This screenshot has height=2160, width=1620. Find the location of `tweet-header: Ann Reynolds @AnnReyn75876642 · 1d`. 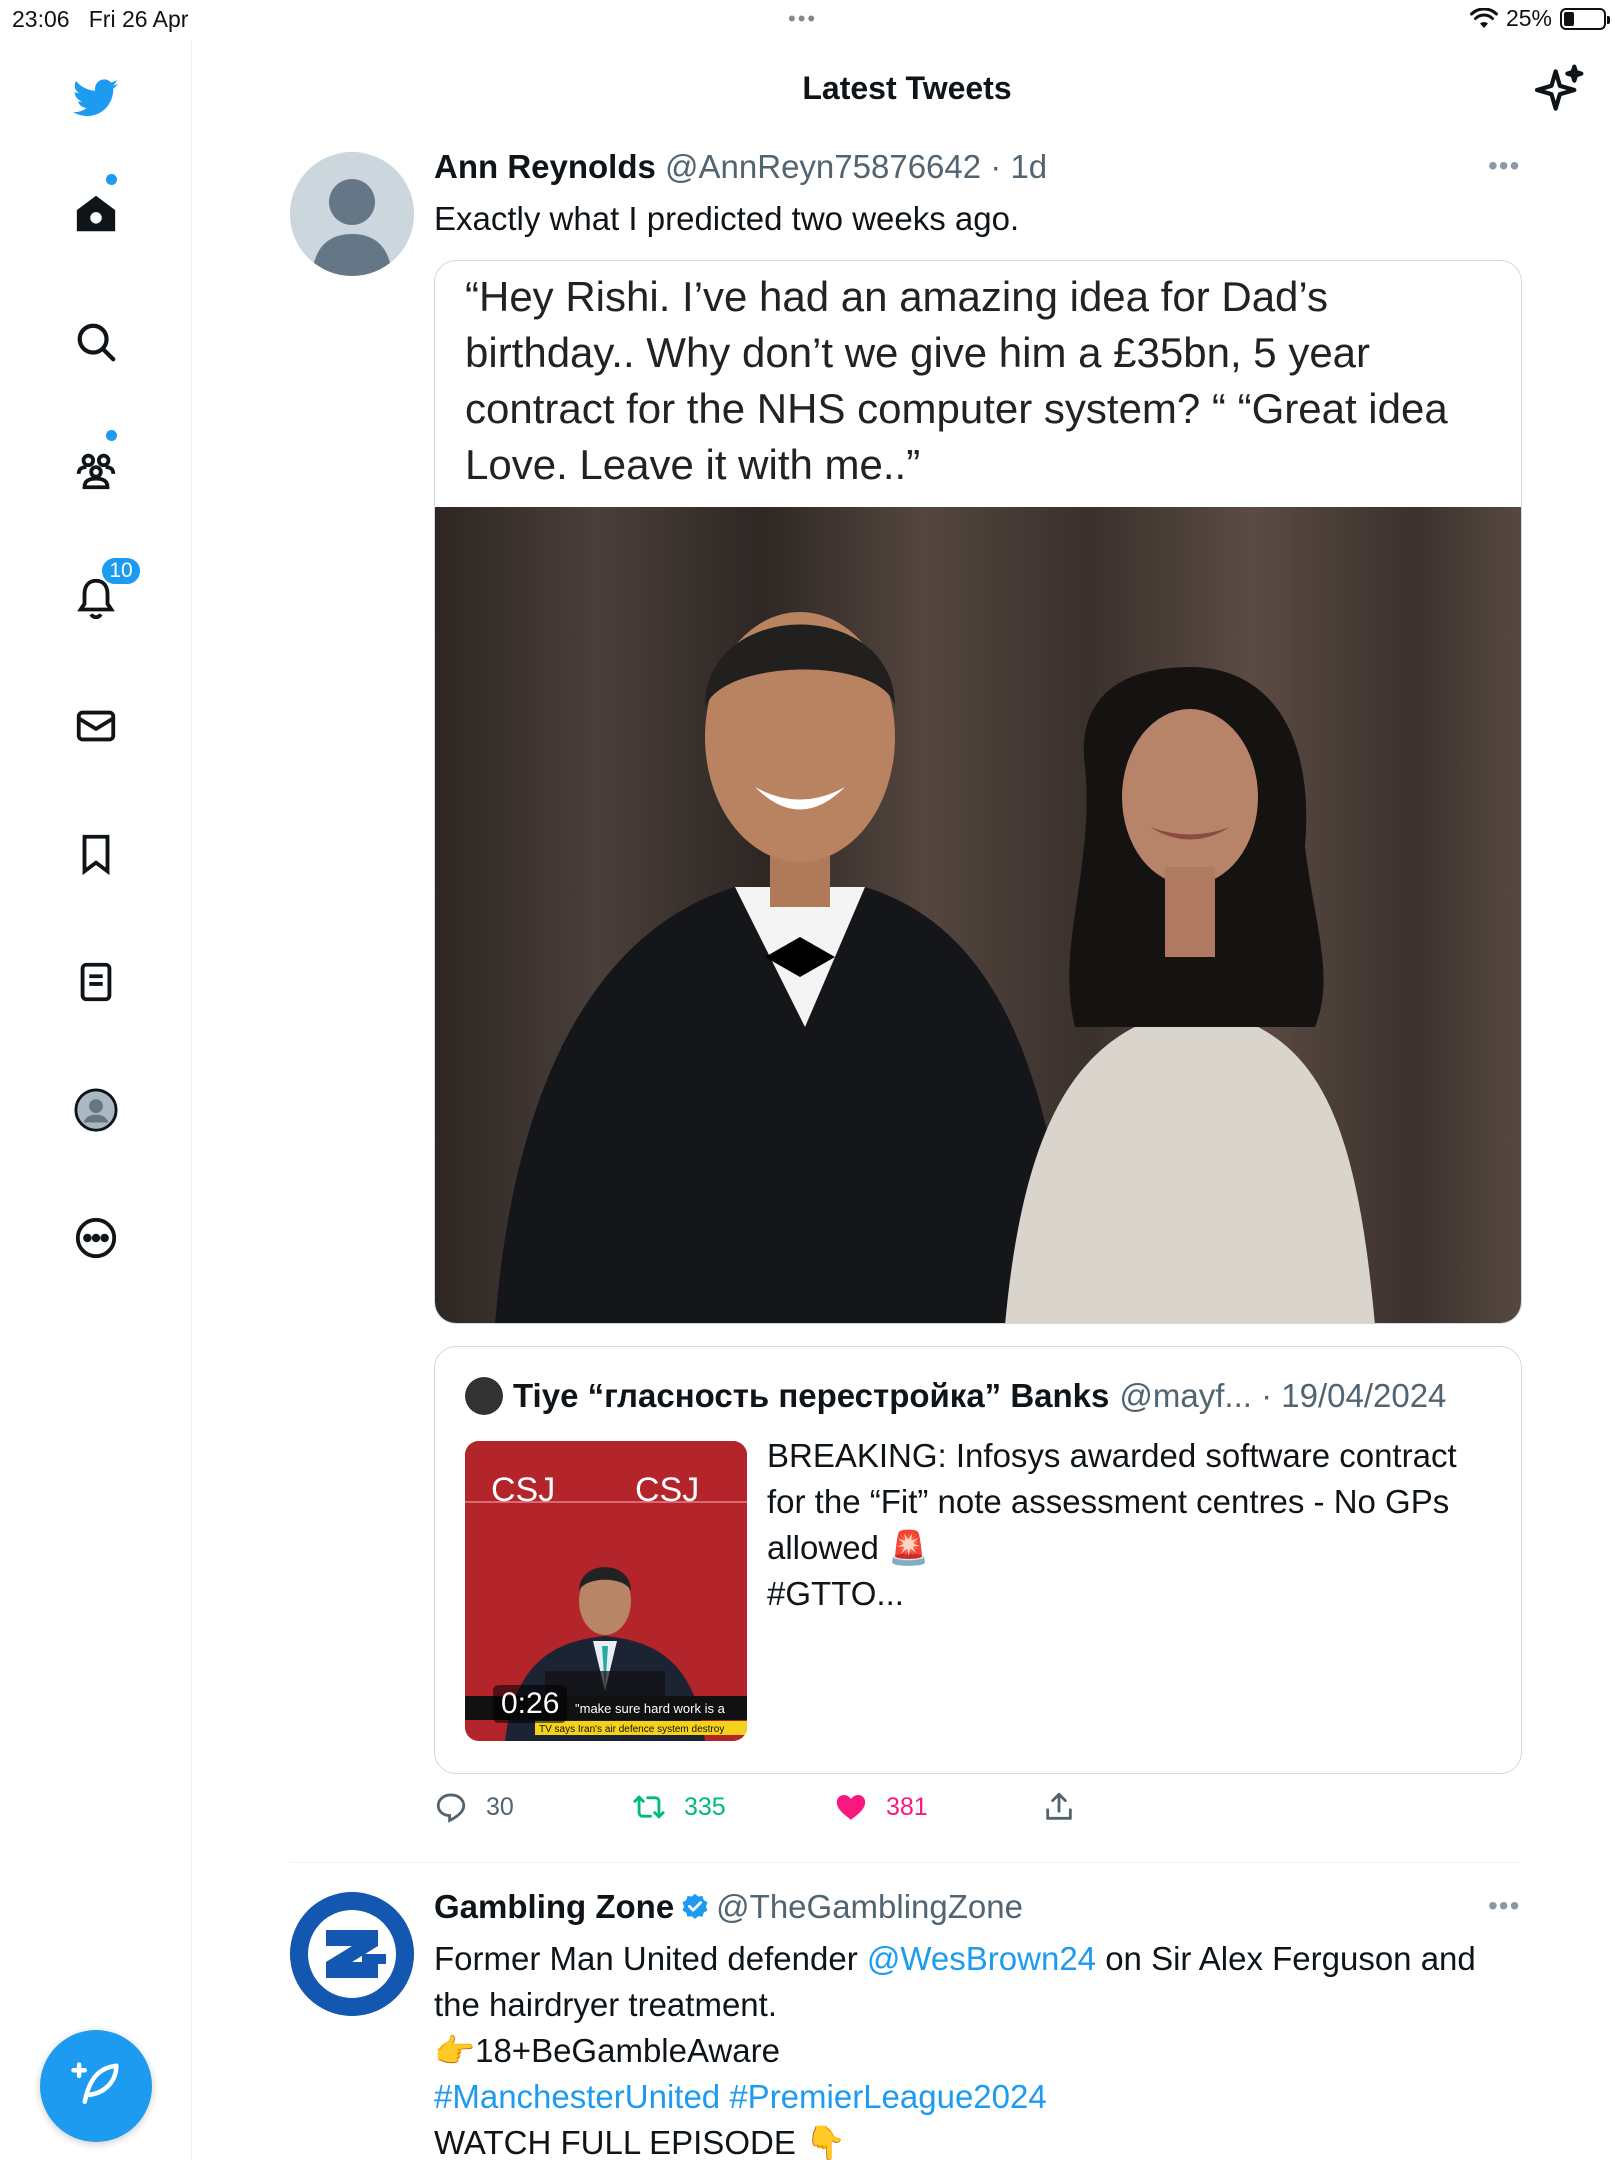

tweet-header: Ann Reynolds @AnnReyn75876642 · 1d is located at coordinates (740, 167).